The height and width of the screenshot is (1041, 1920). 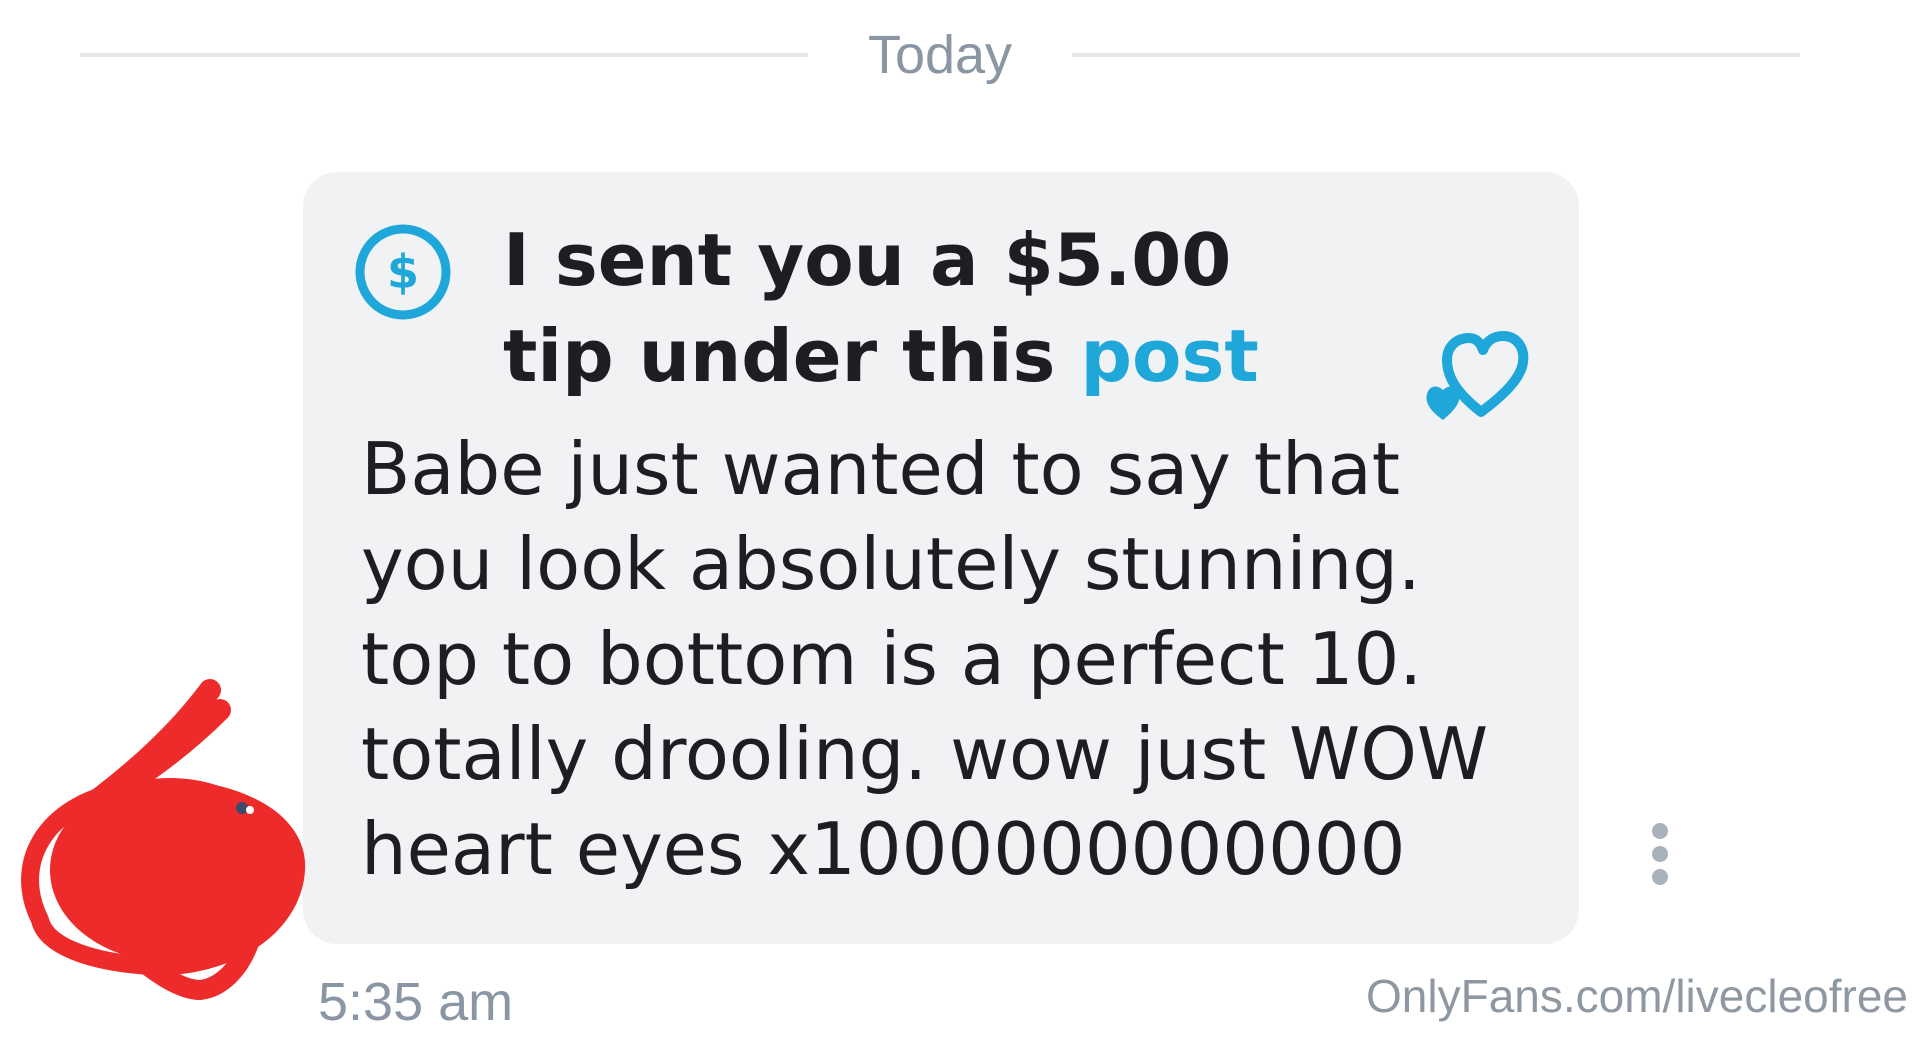 What do you see at coordinates (1637, 996) in the screenshot?
I see `watermark: OnlyFans.com/livecleofree` at bounding box center [1637, 996].